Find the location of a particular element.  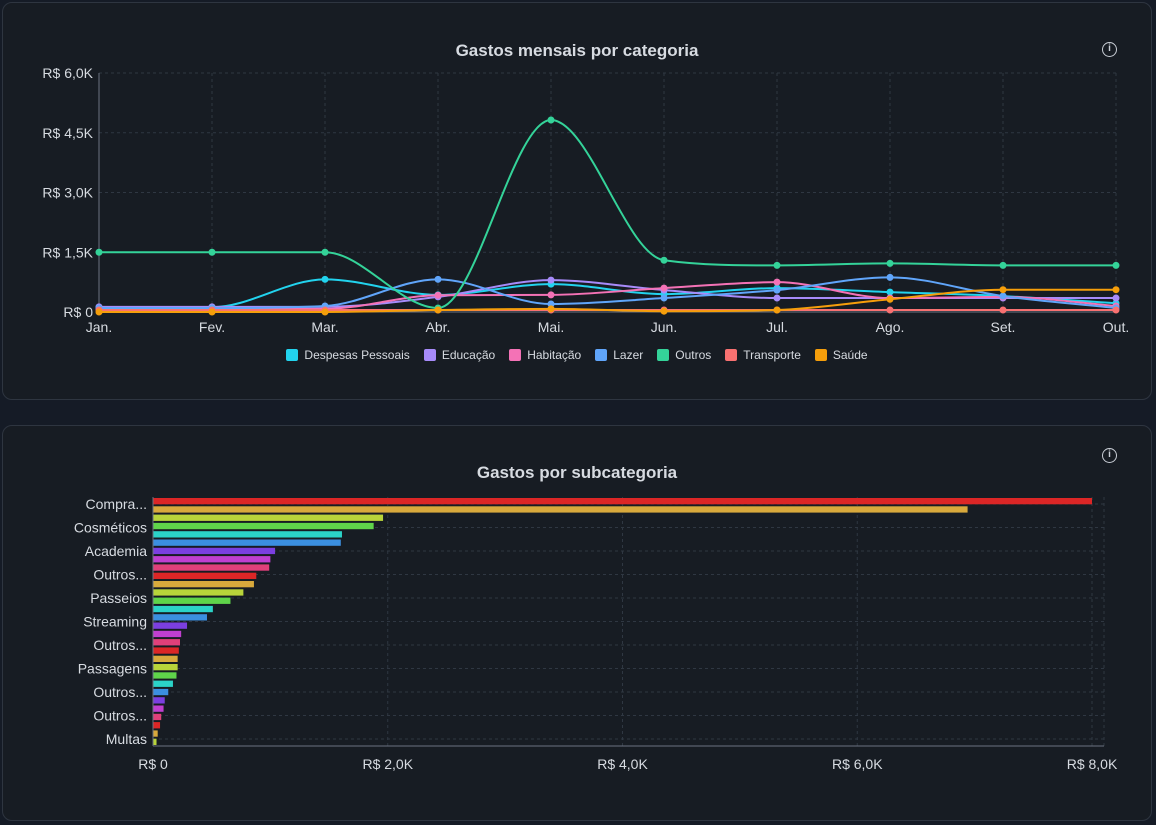

legend-item: Lazer is located at coordinates (619, 355).